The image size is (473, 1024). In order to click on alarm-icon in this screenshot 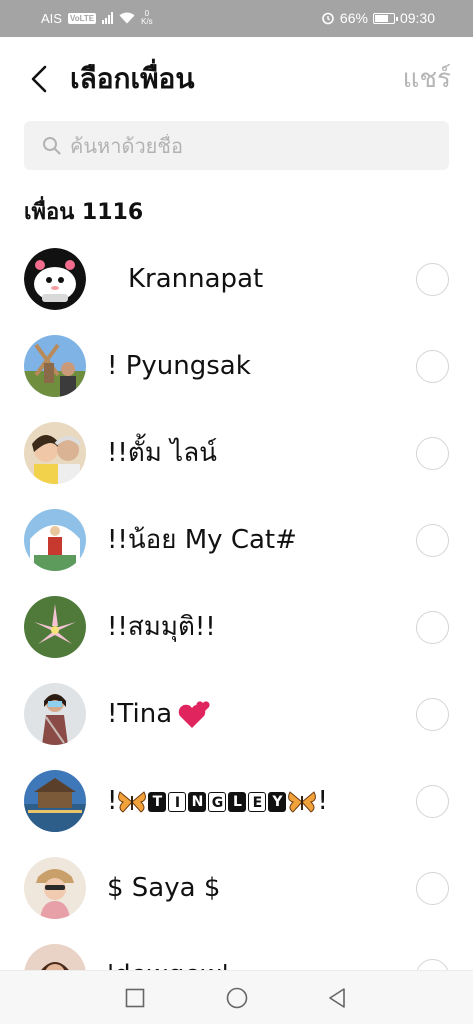, I will do `click(328, 18)`.